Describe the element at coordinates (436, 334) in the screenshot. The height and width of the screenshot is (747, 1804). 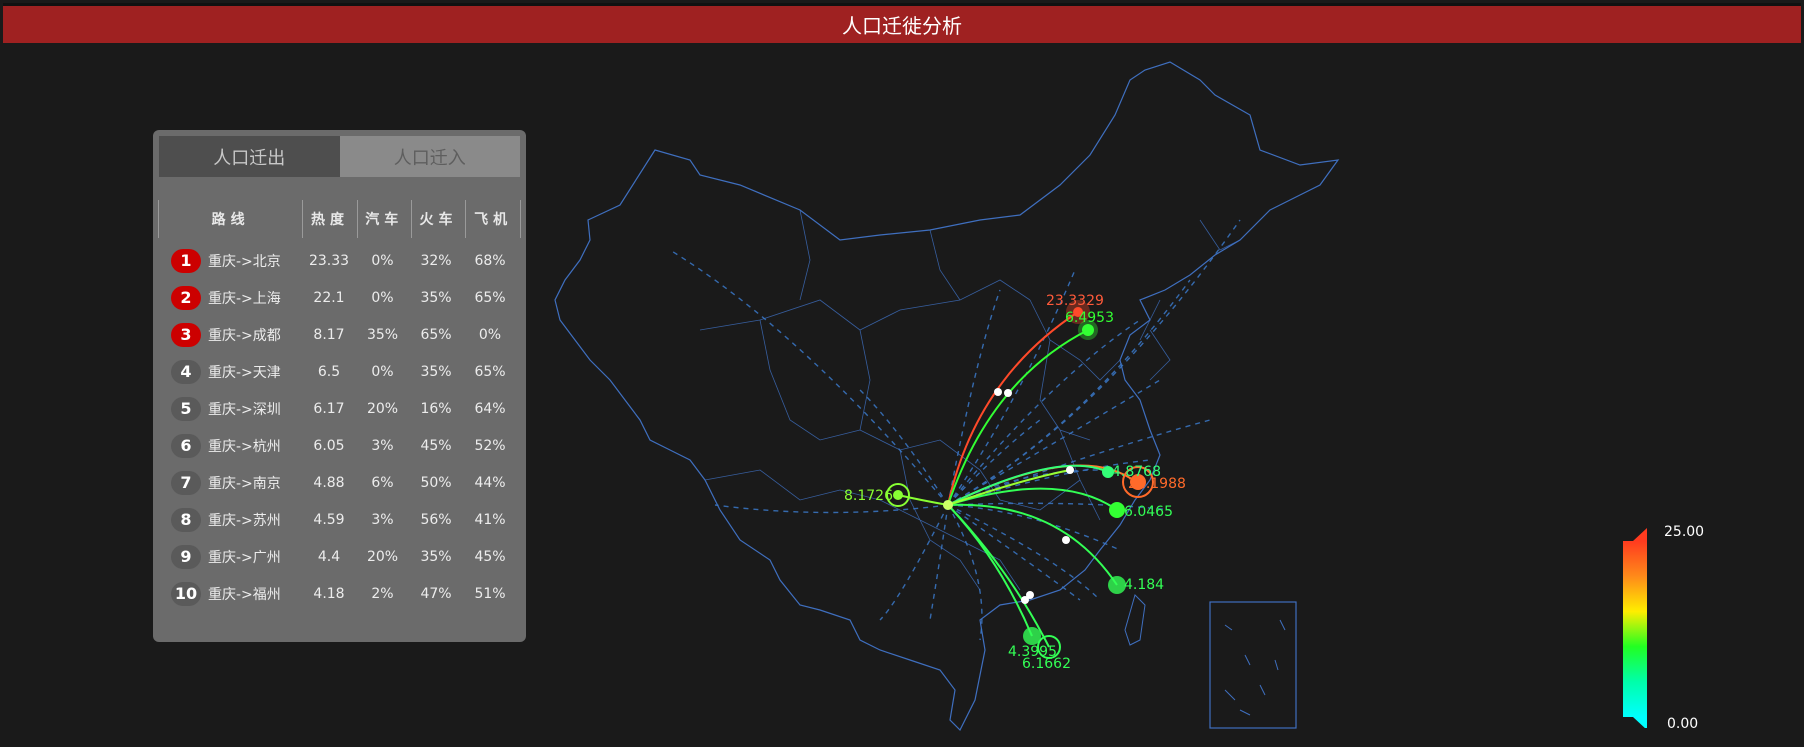
I see `train-share: 65%` at that location.